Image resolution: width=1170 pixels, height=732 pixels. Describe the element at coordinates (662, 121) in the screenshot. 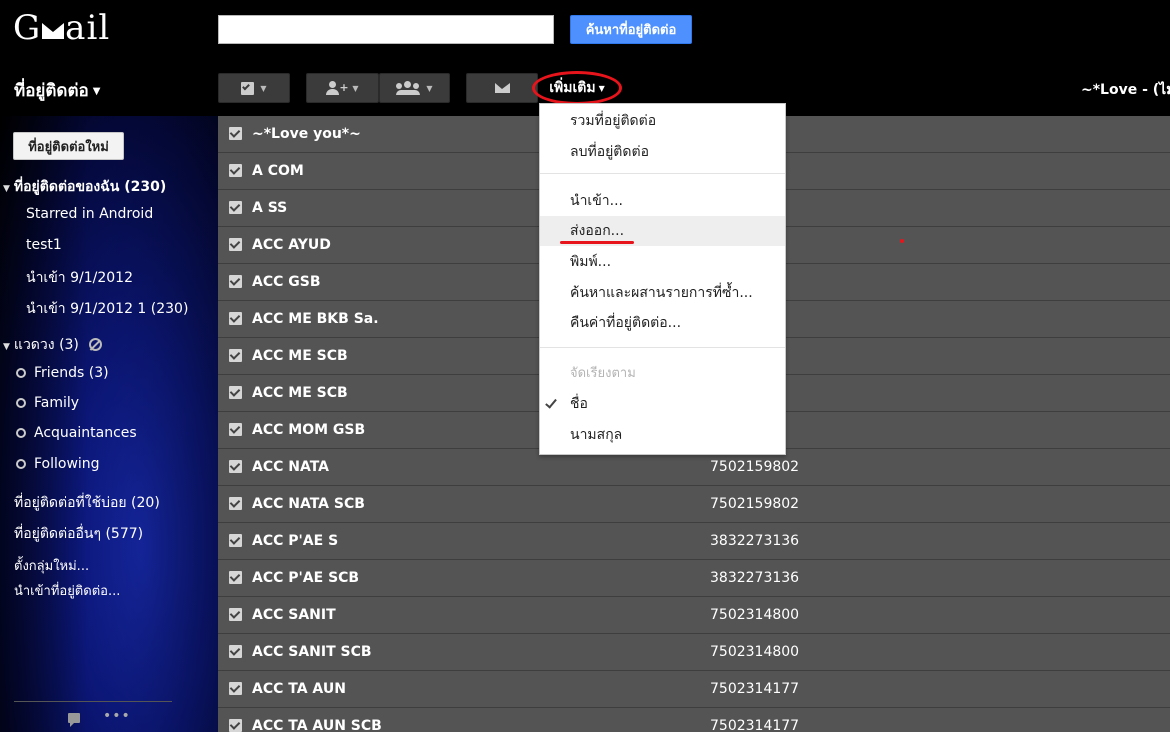

I see `menu-item-merge: รวมที่อยู่ติดต่อ` at that location.